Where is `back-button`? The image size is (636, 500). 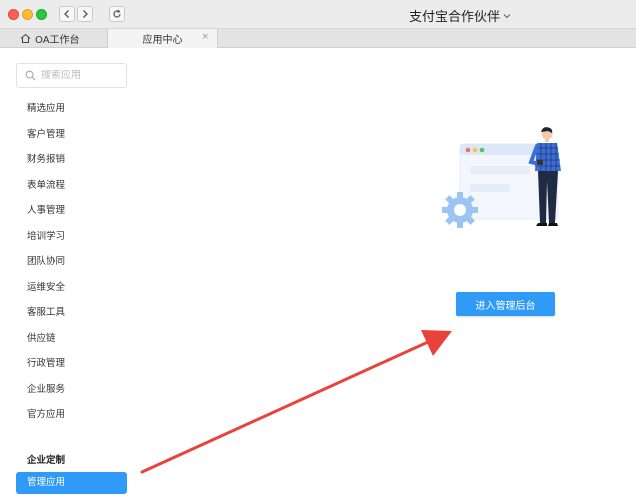 back-button is located at coordinates (67, 14).